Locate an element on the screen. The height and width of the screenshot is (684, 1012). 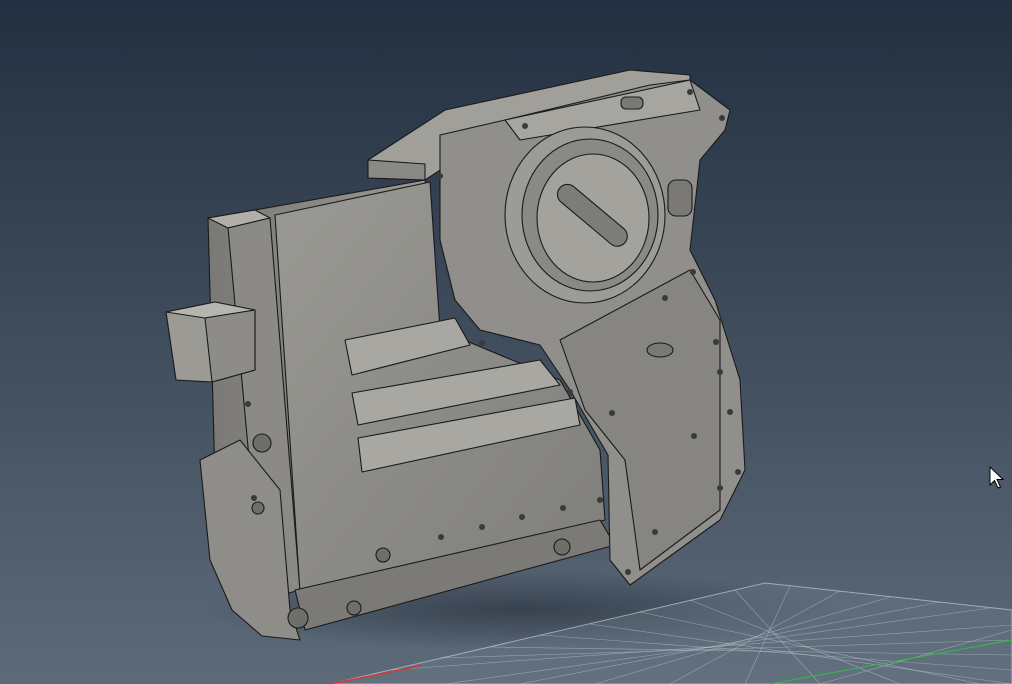
slot-top is located at coordinates (632, 103).